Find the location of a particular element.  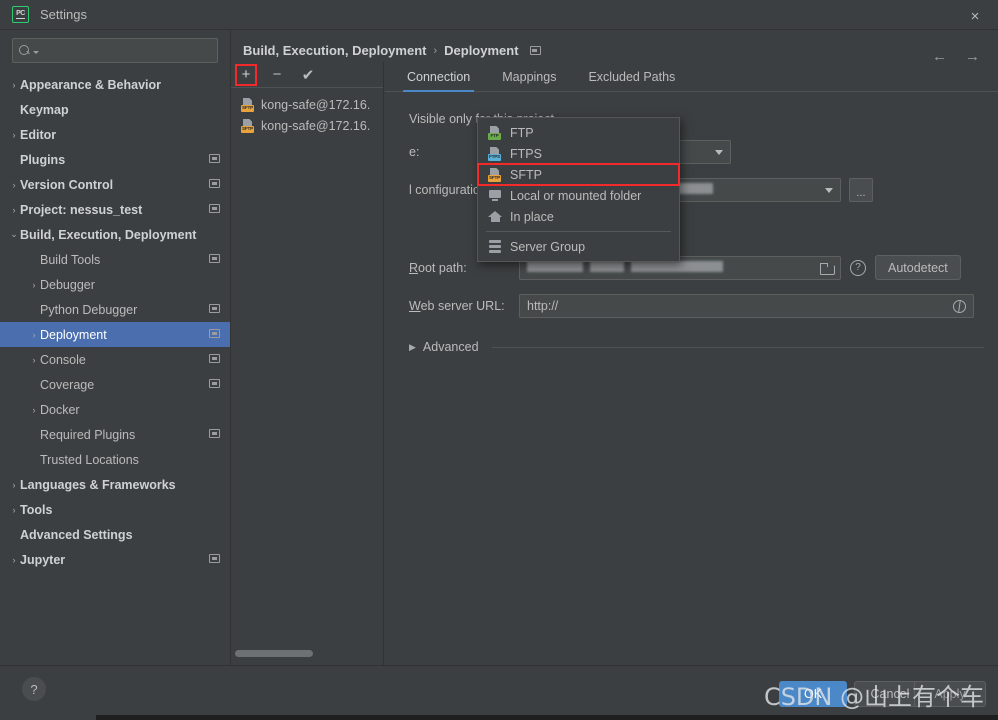

server-name: kong-safe@172.16. is located at coordinates (316, 104).